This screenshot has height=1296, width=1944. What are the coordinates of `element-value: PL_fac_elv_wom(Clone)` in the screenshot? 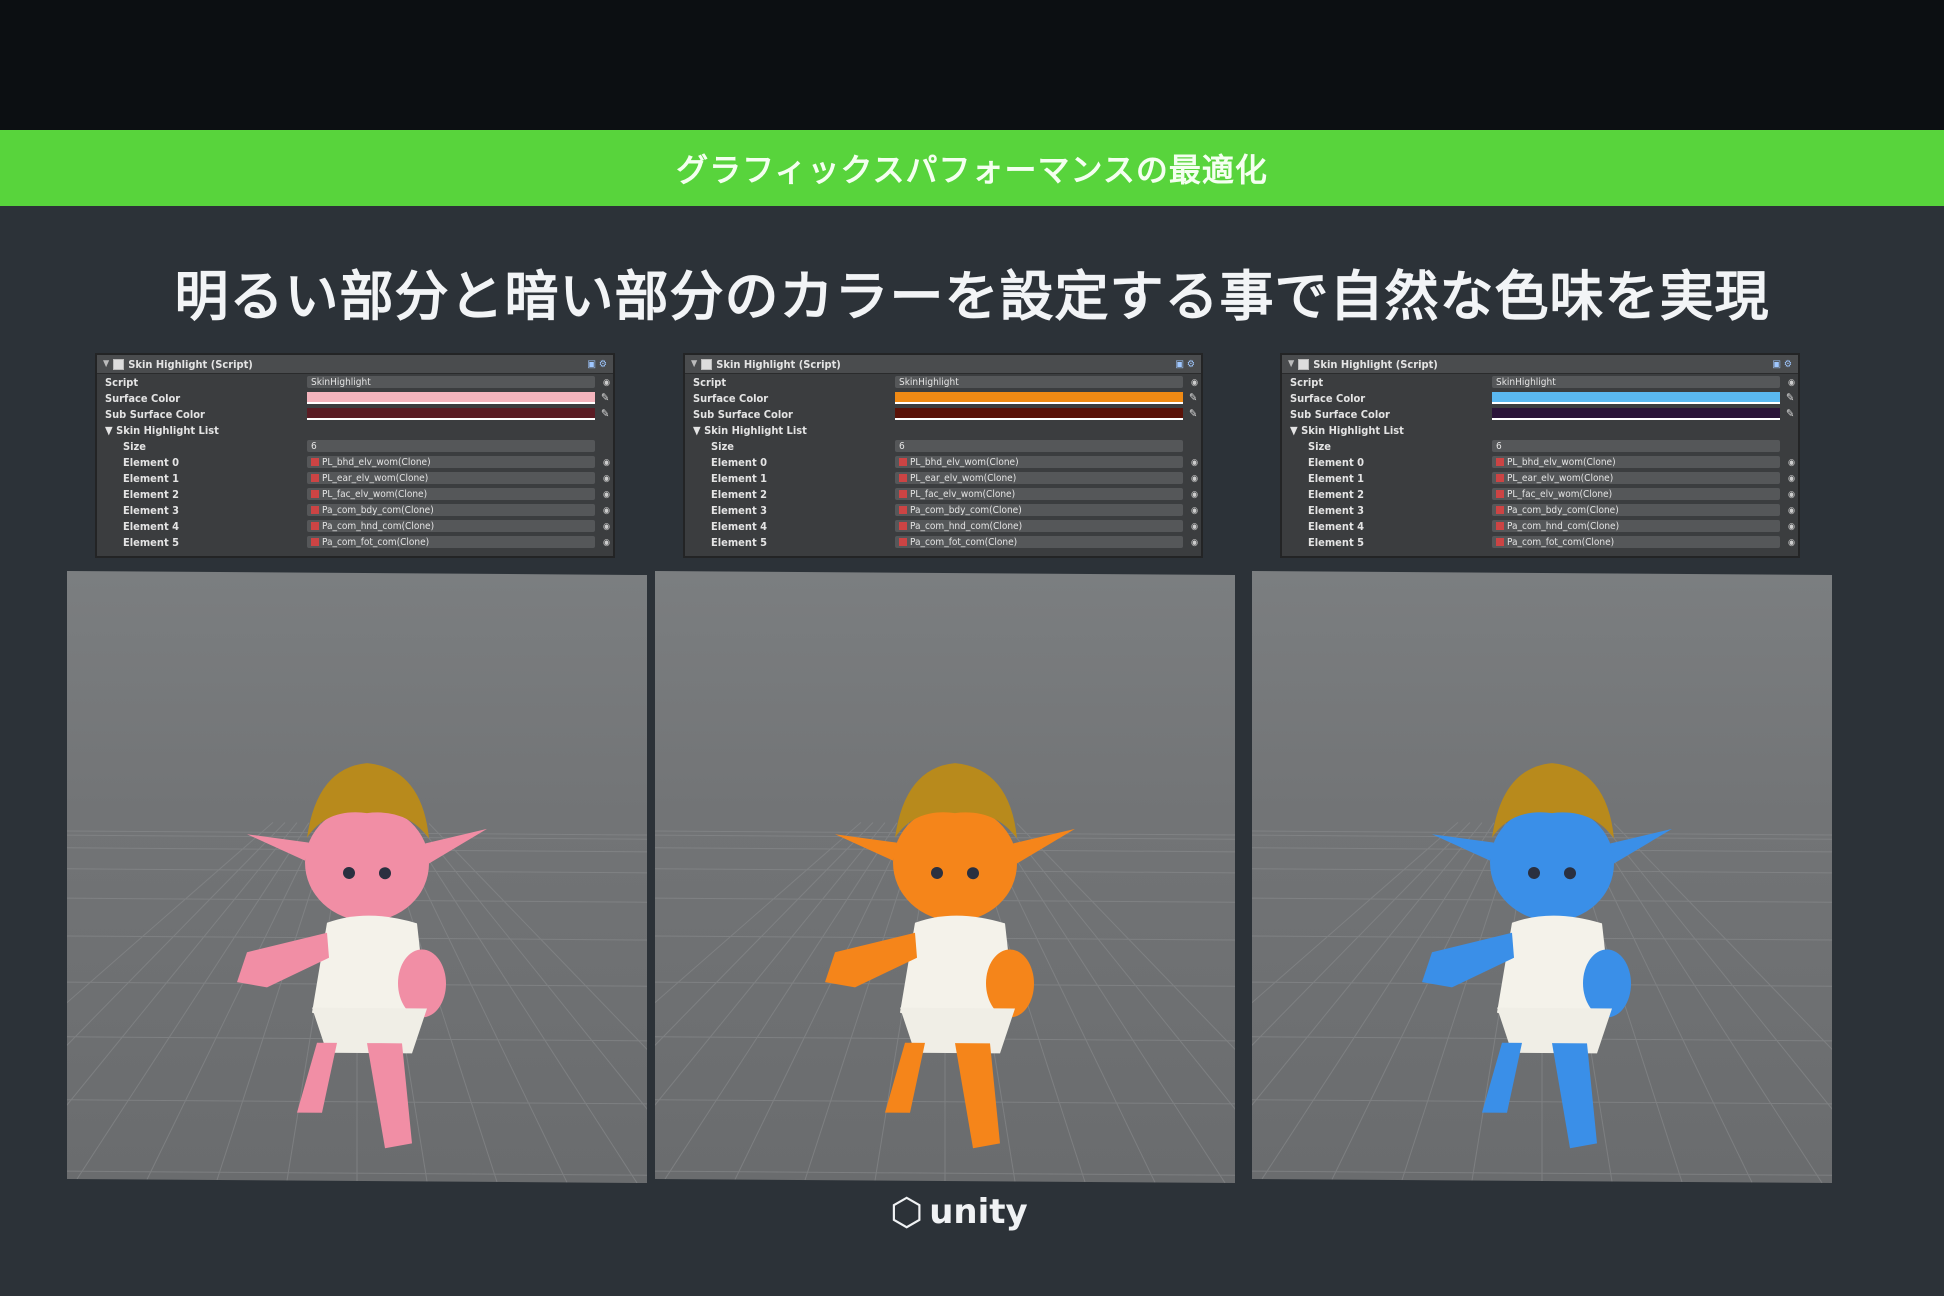 It's located at (1560, 494).